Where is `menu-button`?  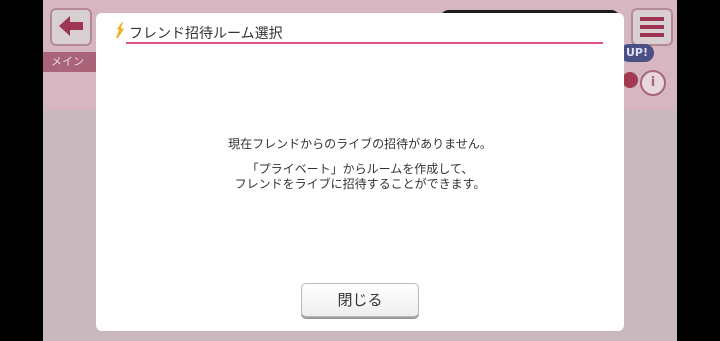 menu-button is located at coordinates (652, 27).